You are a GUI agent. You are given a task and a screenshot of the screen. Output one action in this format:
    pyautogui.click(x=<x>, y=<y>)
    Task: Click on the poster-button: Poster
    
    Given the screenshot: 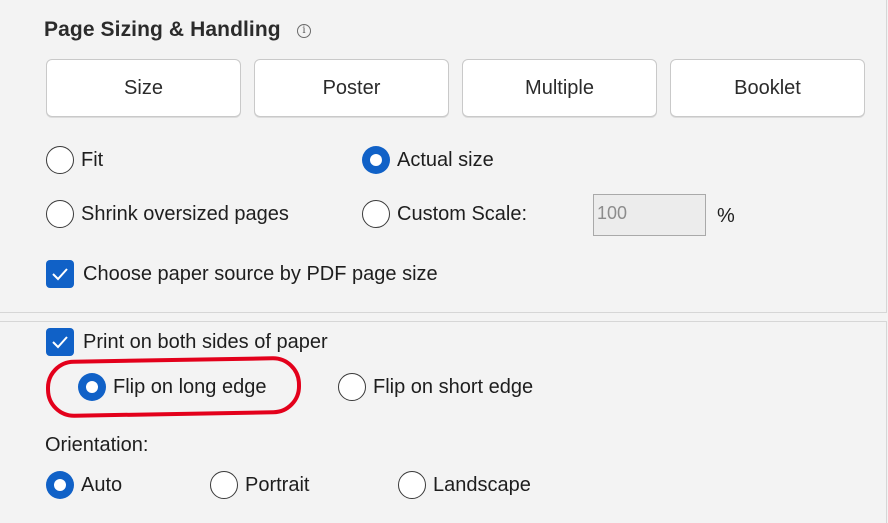 What is the action you would take?
    pyautogui.click(x=351, y=88)
    